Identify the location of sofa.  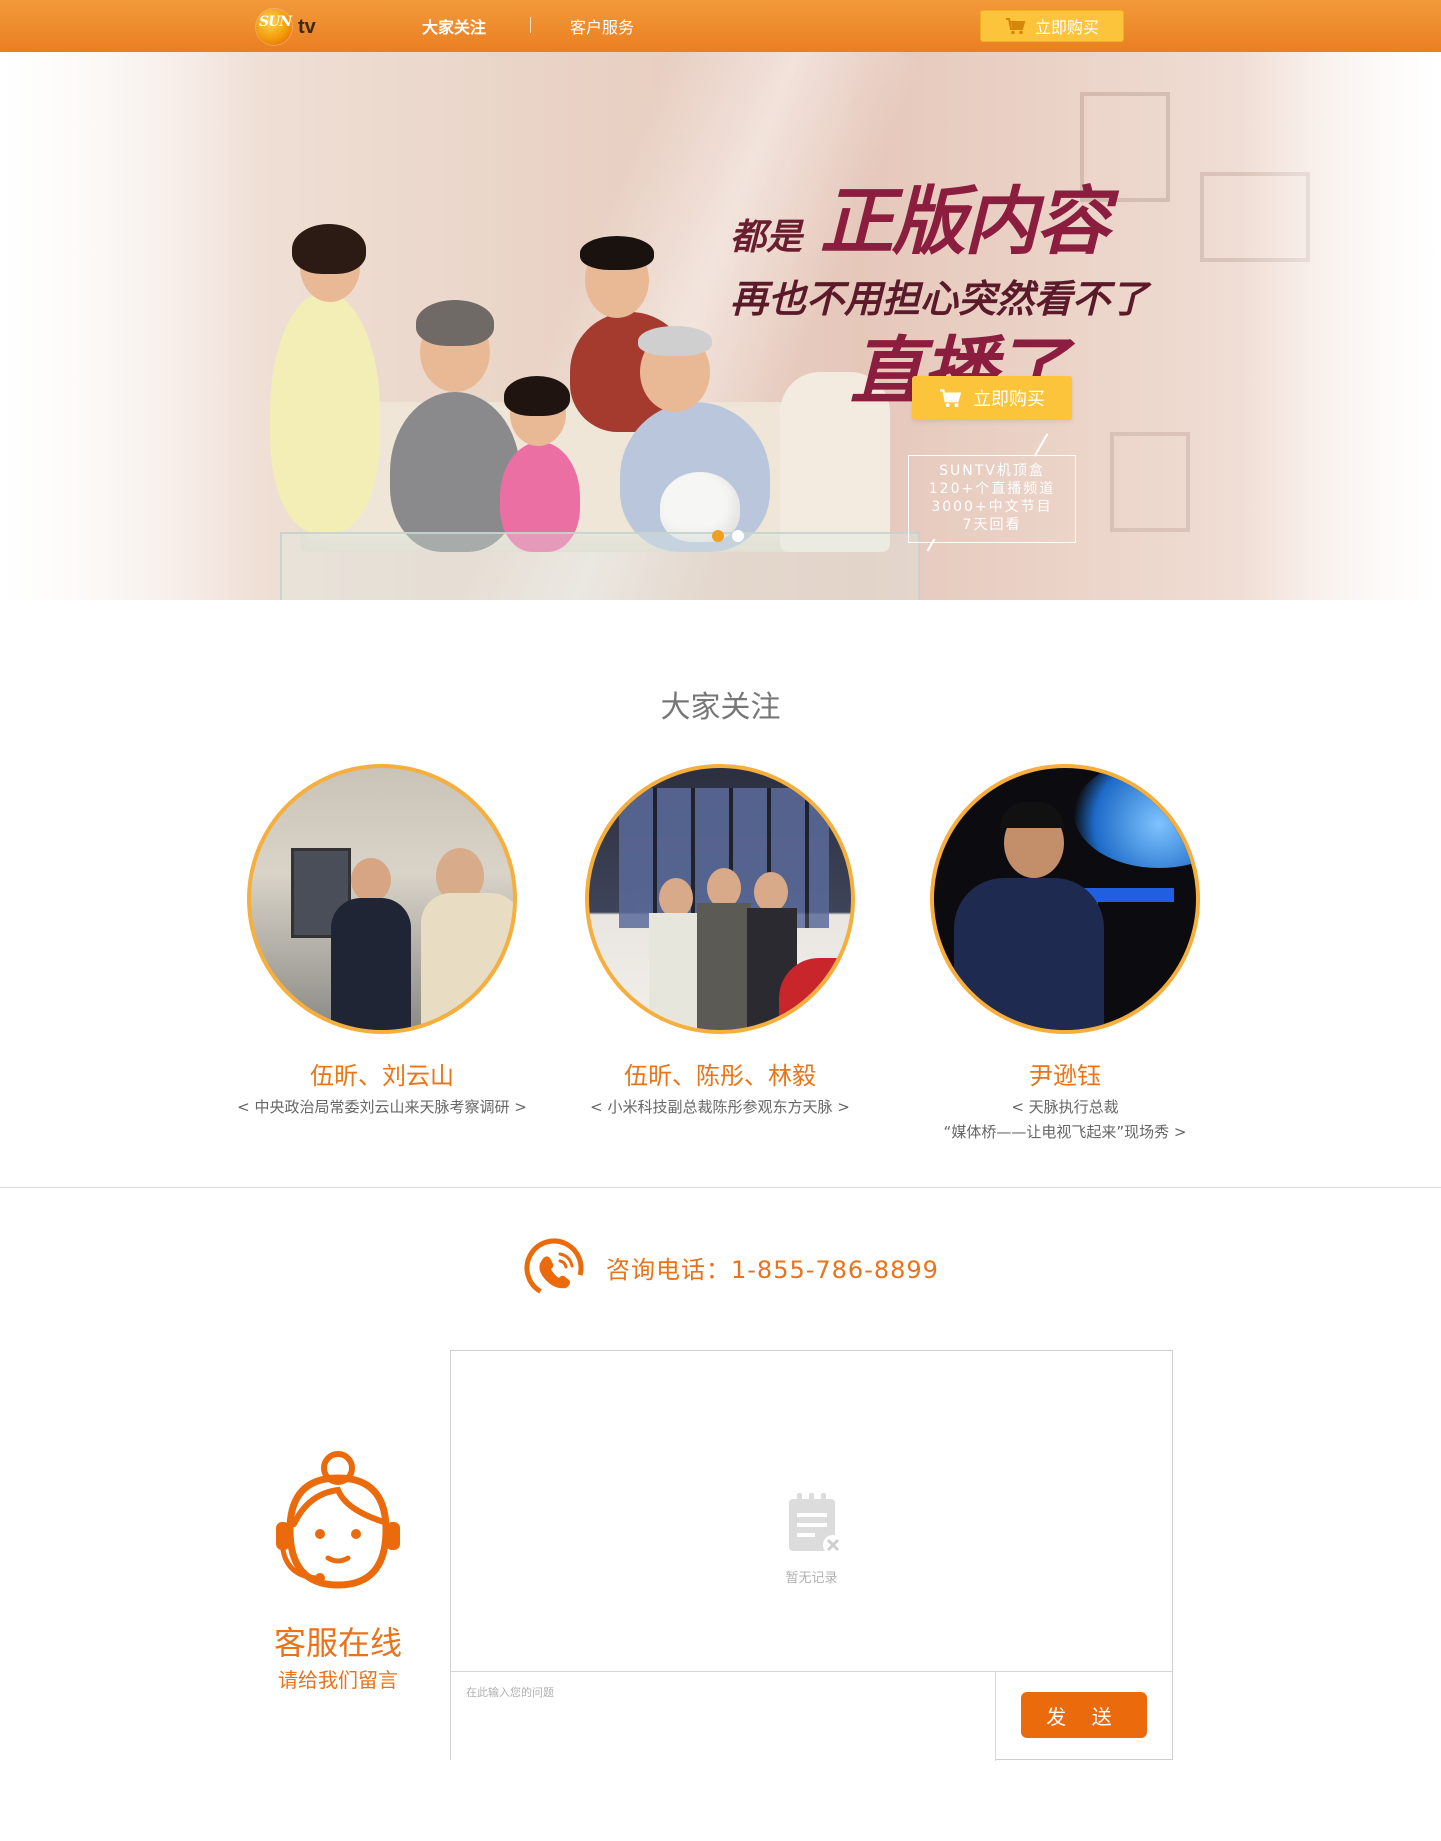
(580, 477).